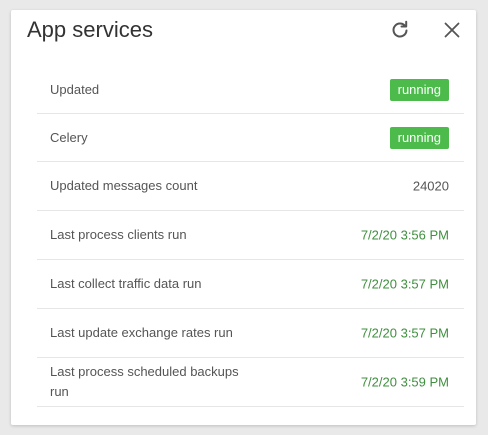 The image size is (488, 435). I want to click on service-row-celery: Celery running, so click(250, 138).